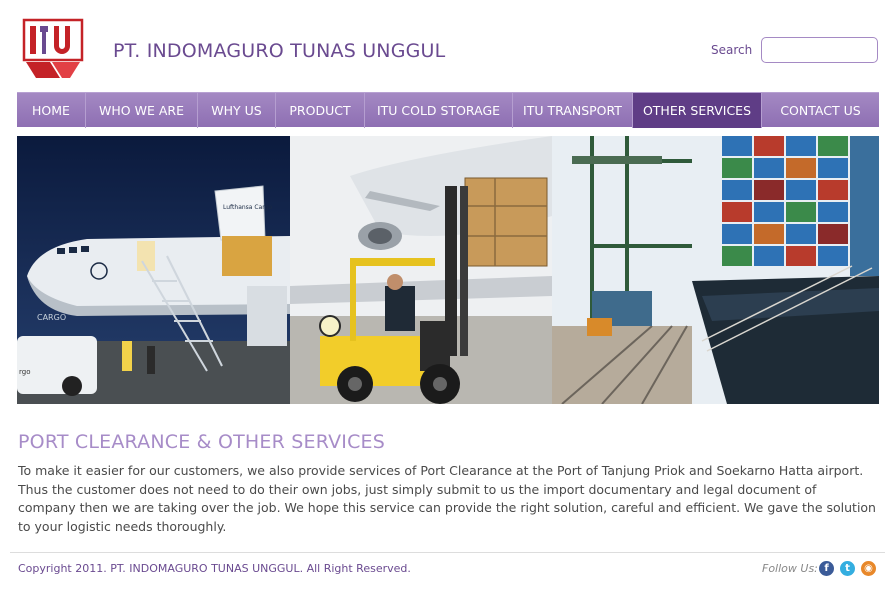 The image size is (895, 600). Describe the element at coordinates (447, 552) in the screenshot. I see `footer-divider` at that location.